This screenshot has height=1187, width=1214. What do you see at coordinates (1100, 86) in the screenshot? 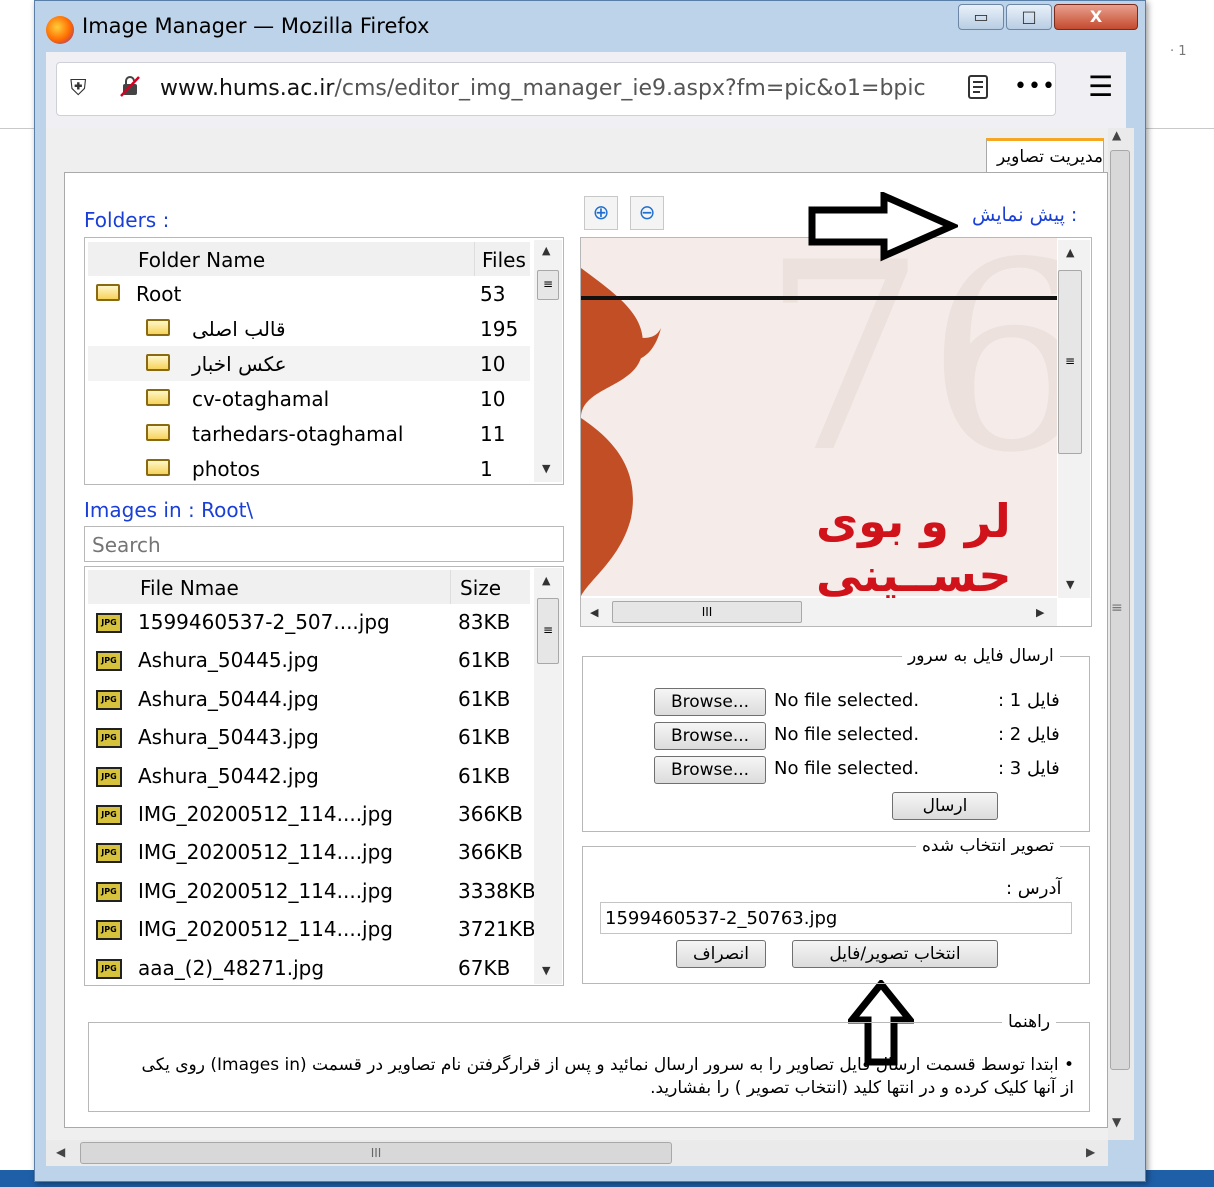
I see `hamburger-menu-icon: ☰` at bounding box center [1100, 86].